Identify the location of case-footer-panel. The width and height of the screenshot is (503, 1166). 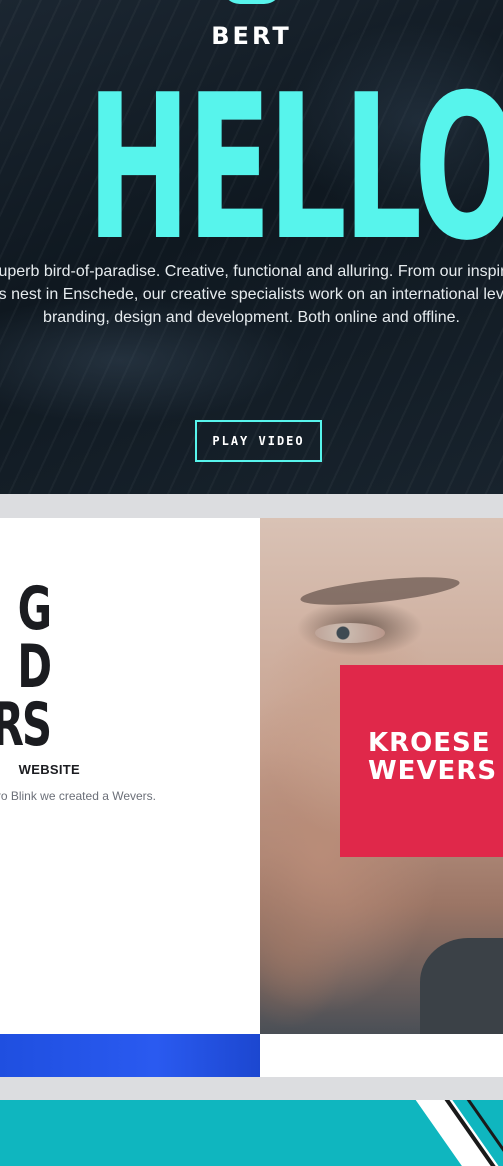
(381, 1055).